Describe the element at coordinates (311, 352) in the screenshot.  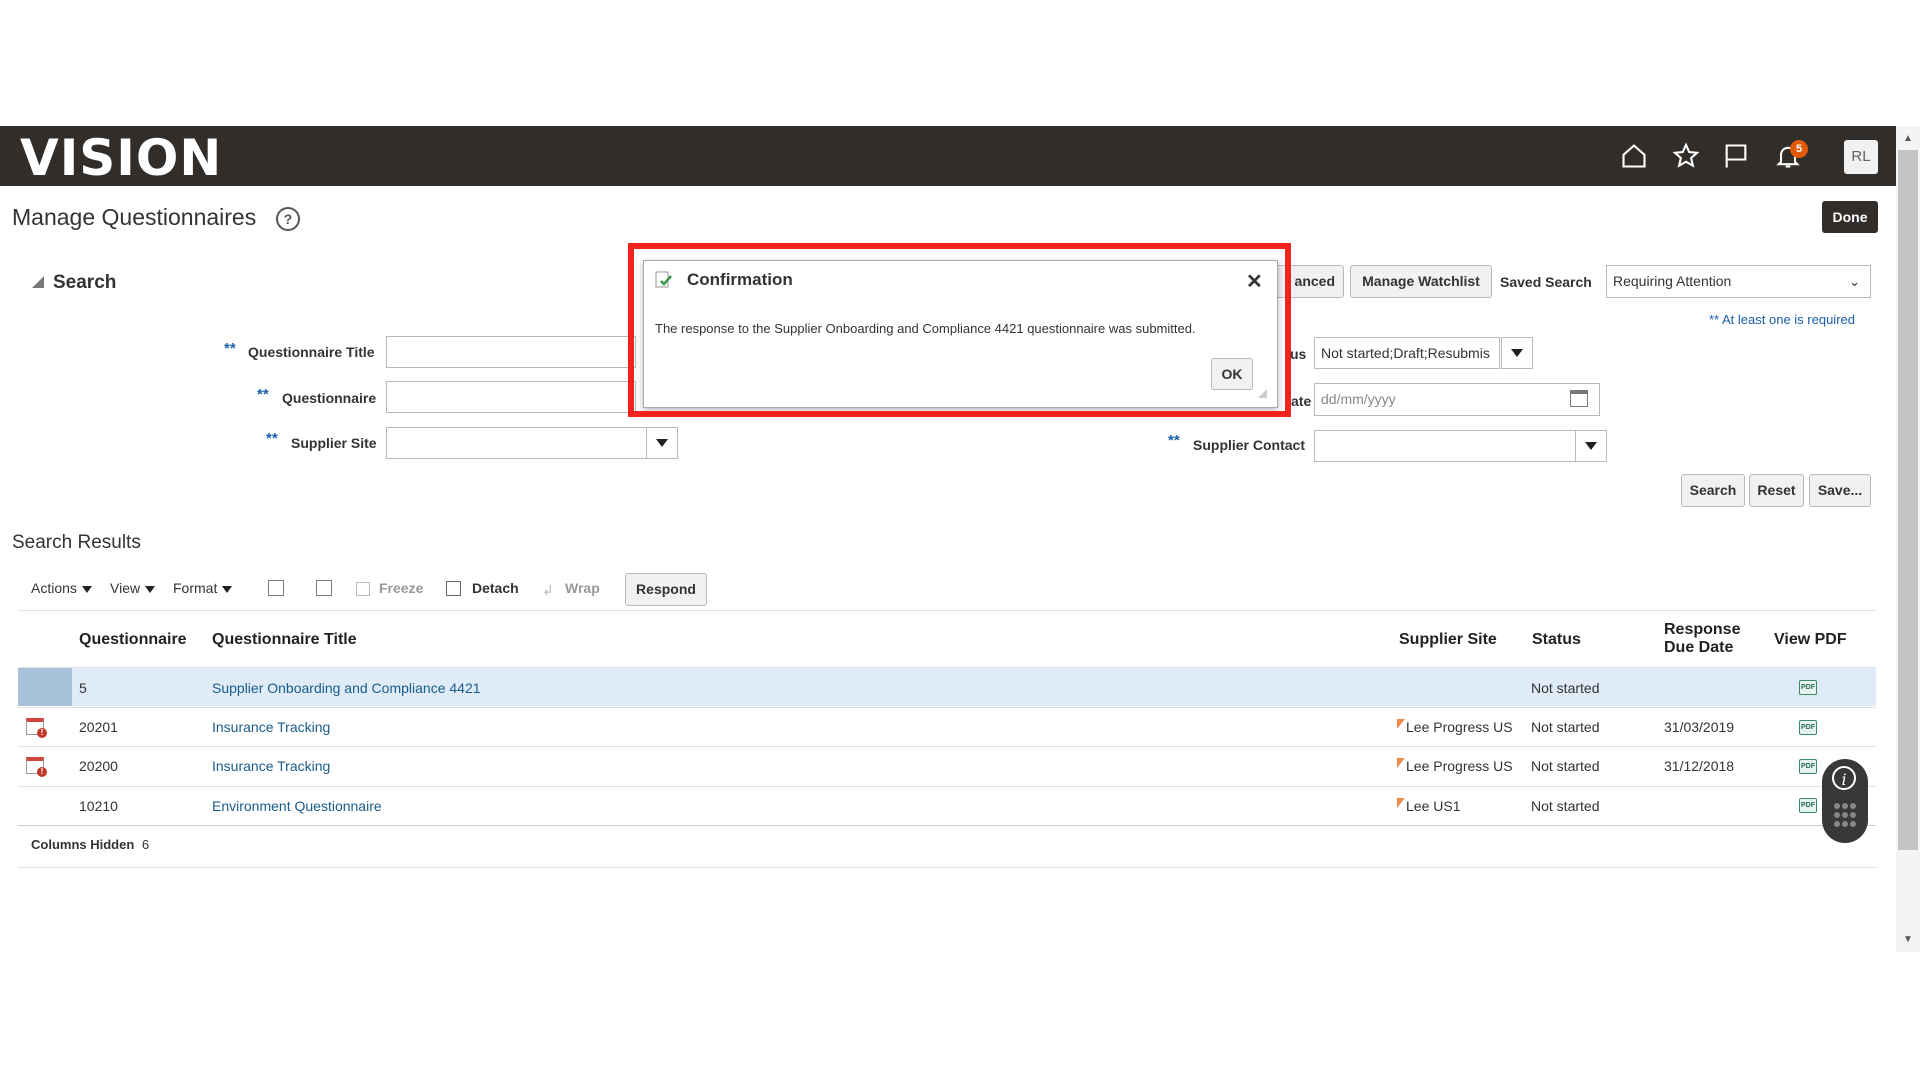
I see `questionnaire-title-label: Questionnaire Title` at that location.